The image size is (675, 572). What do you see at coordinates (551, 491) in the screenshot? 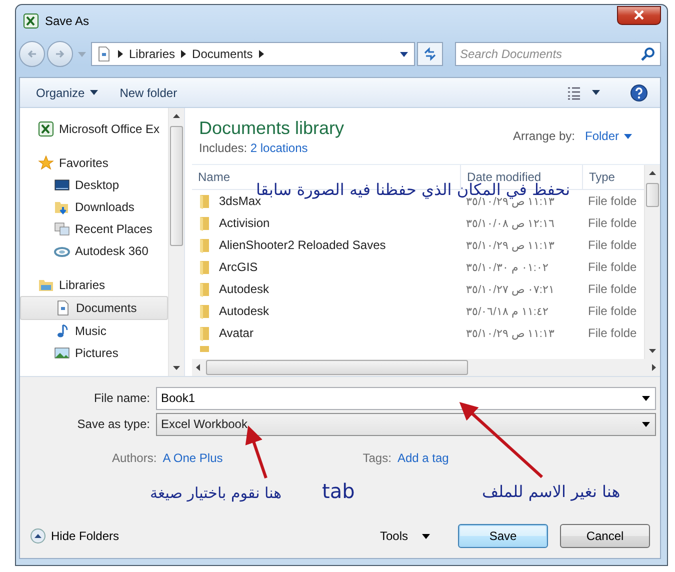
I see `annotation-text: هنا نغير الاسم للملف` at bounding box center [551, 491].